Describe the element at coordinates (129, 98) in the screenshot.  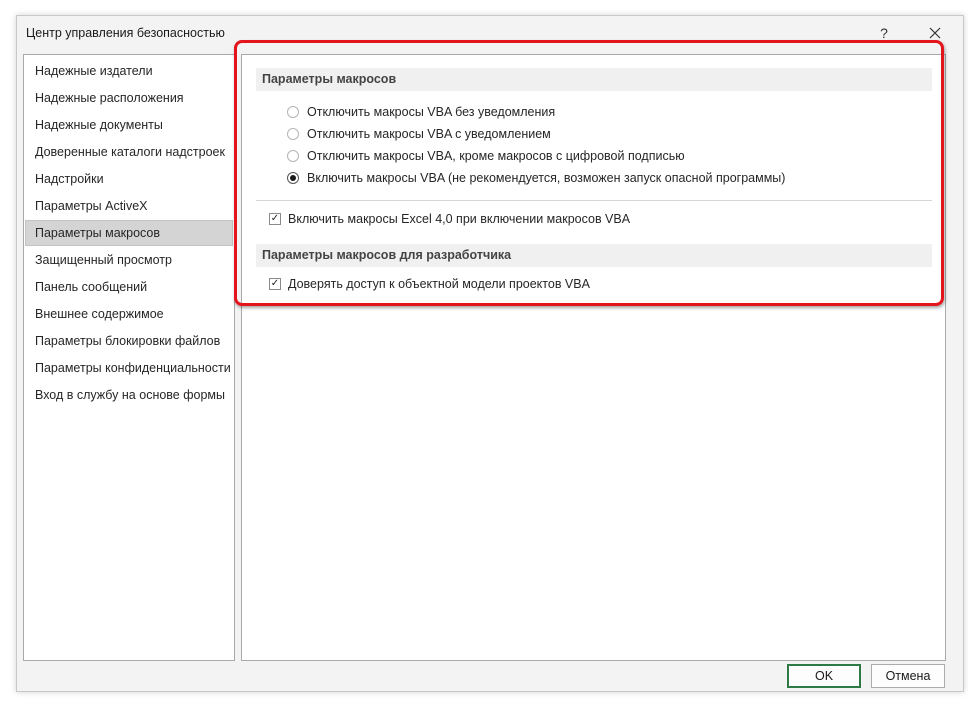
I see `sidebar-item-trusted-locations: Надежные расположения` at that location.